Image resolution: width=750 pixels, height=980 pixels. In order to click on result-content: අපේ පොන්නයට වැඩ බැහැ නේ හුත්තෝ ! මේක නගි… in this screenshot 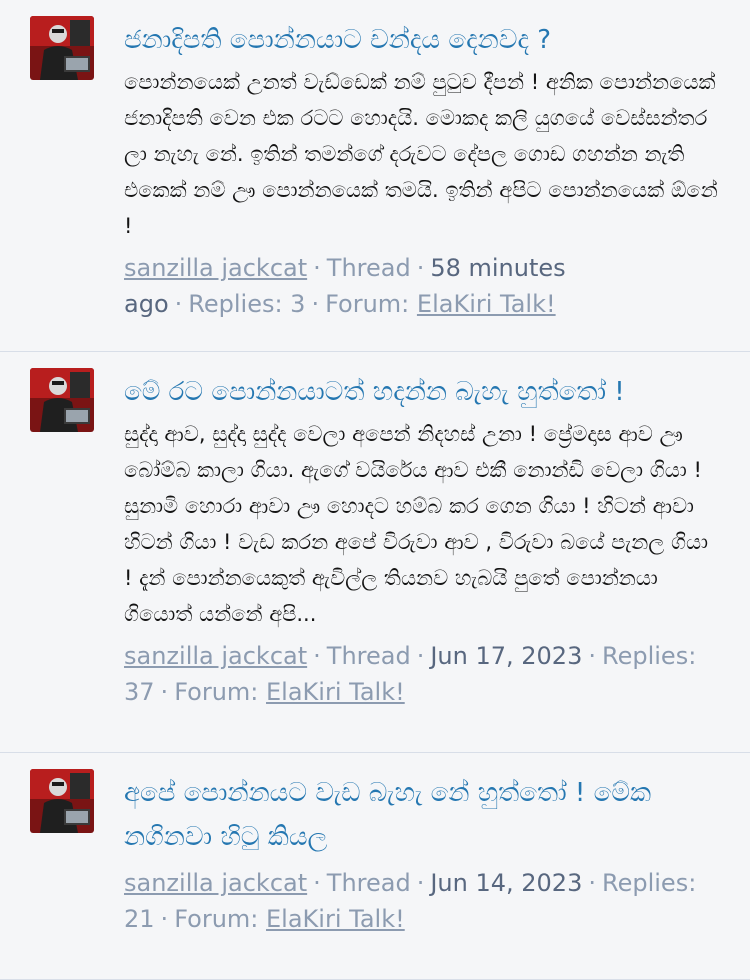, I will do `click(422, 845)`.